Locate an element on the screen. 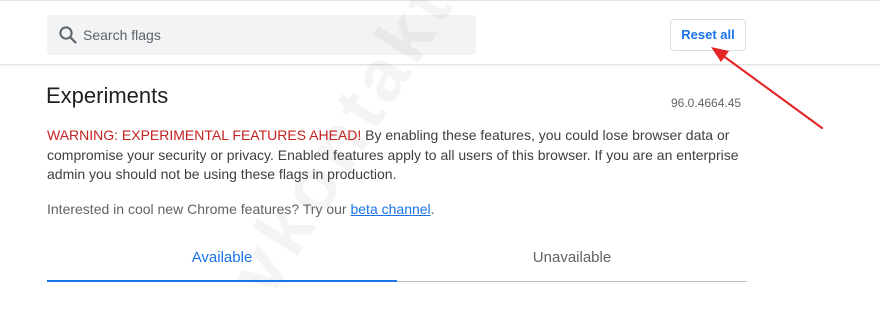  warning-lead: WARNING: EXPERIMENTAL FEATURES AHEAD! is located at coordinates (204, 135).